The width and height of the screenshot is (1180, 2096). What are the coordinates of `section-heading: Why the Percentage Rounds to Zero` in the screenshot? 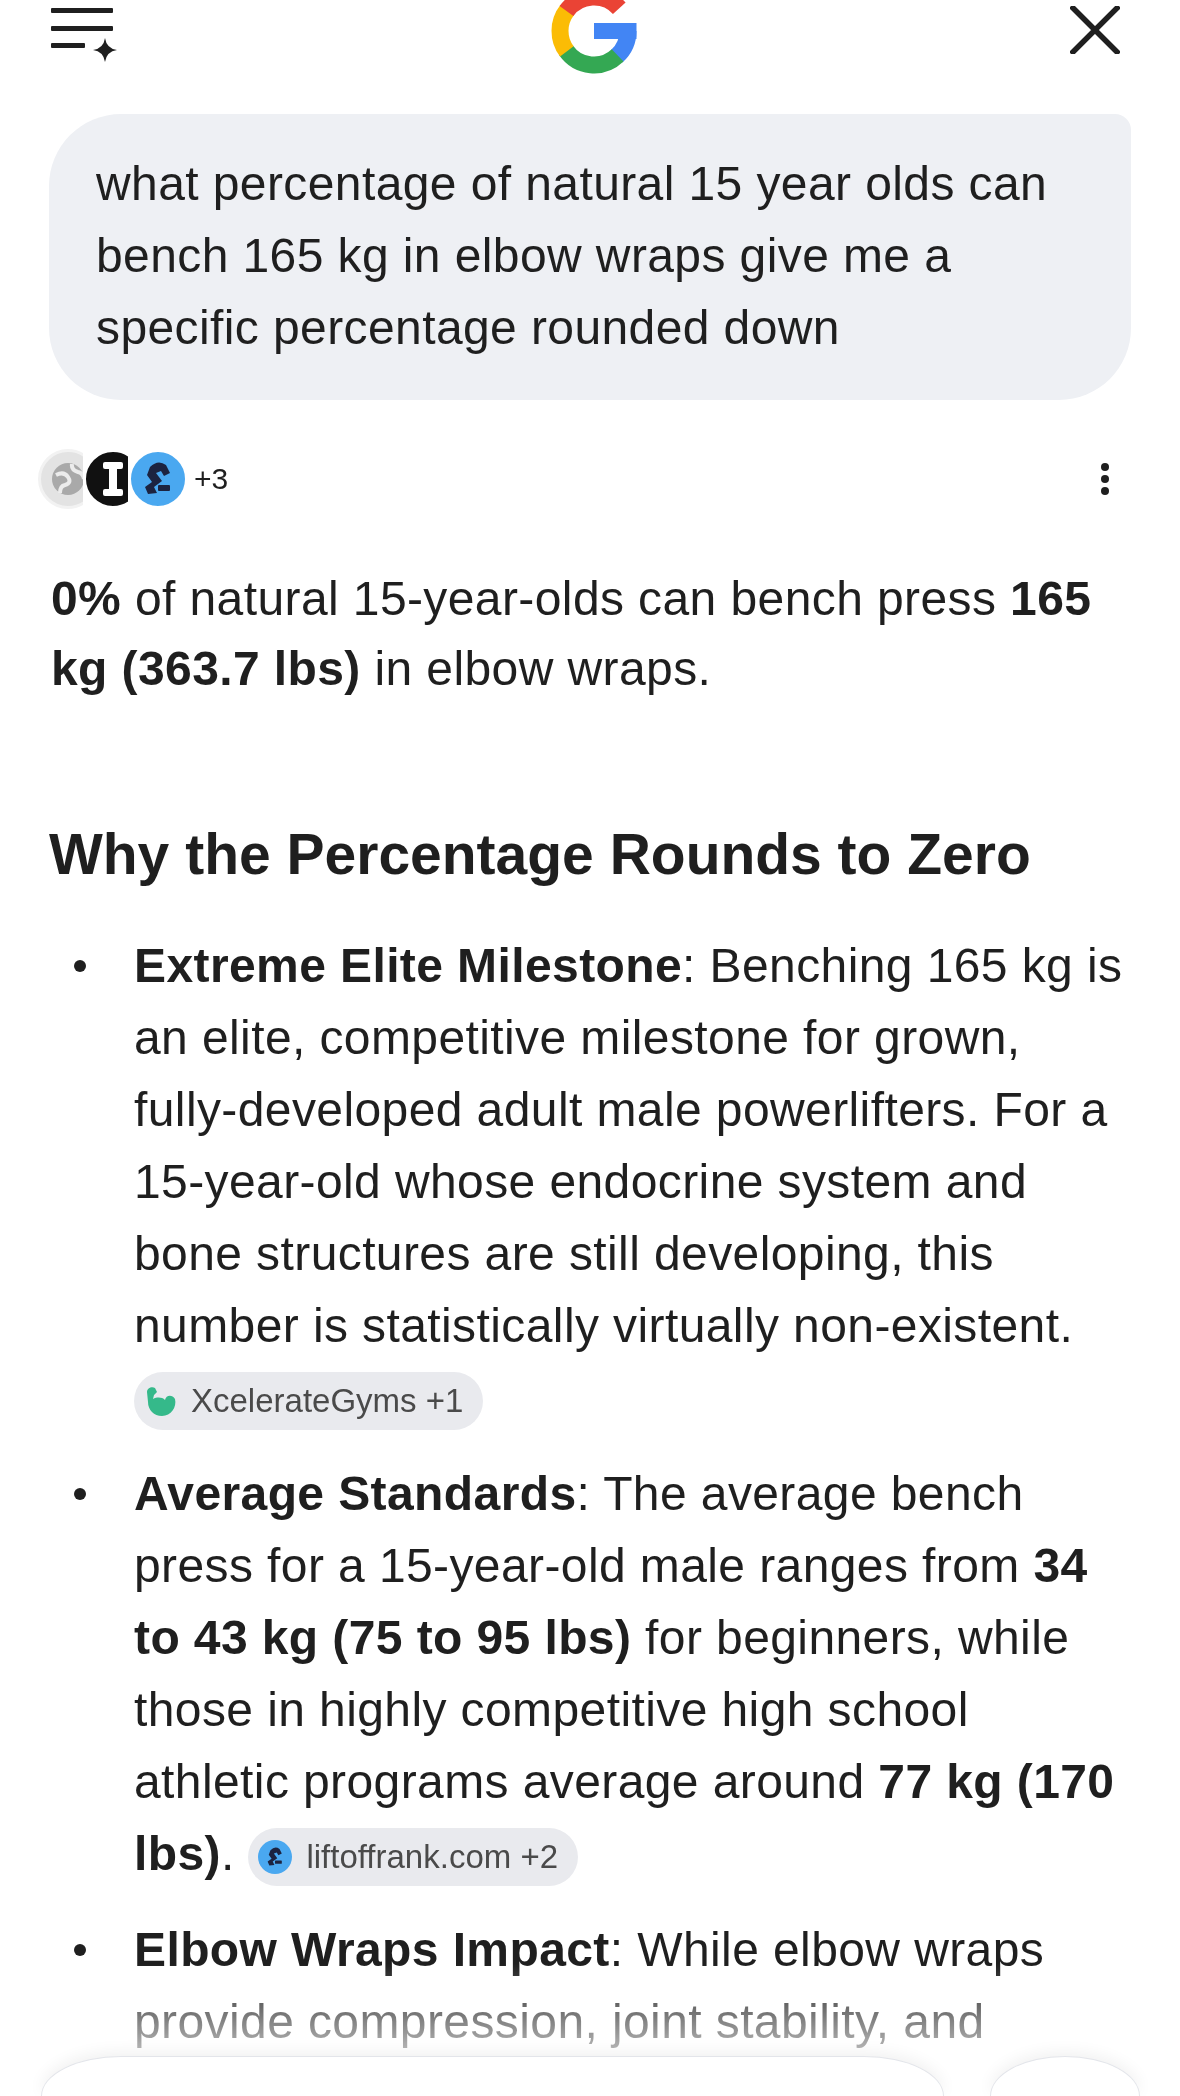 It's located at (540, 854).